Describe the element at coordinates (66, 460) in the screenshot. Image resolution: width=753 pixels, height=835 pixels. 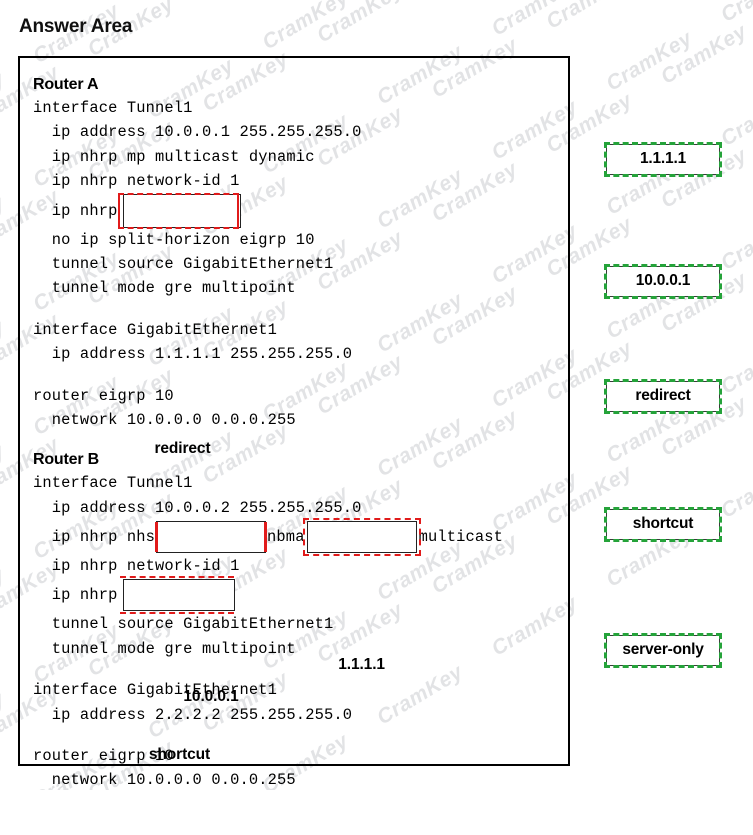
I see `router-b-heading: Router B` at that location.